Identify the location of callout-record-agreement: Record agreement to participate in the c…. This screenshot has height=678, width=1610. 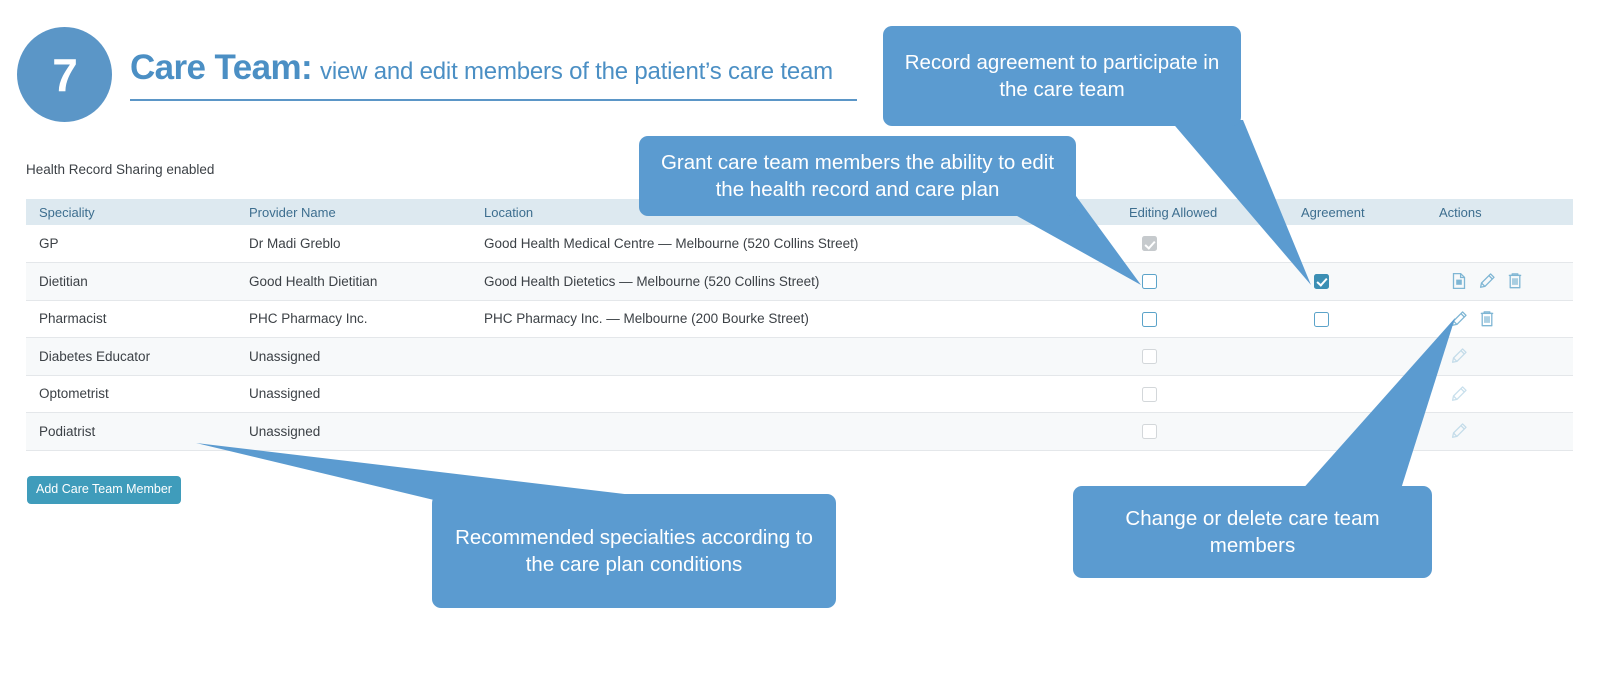
(1062, 76).